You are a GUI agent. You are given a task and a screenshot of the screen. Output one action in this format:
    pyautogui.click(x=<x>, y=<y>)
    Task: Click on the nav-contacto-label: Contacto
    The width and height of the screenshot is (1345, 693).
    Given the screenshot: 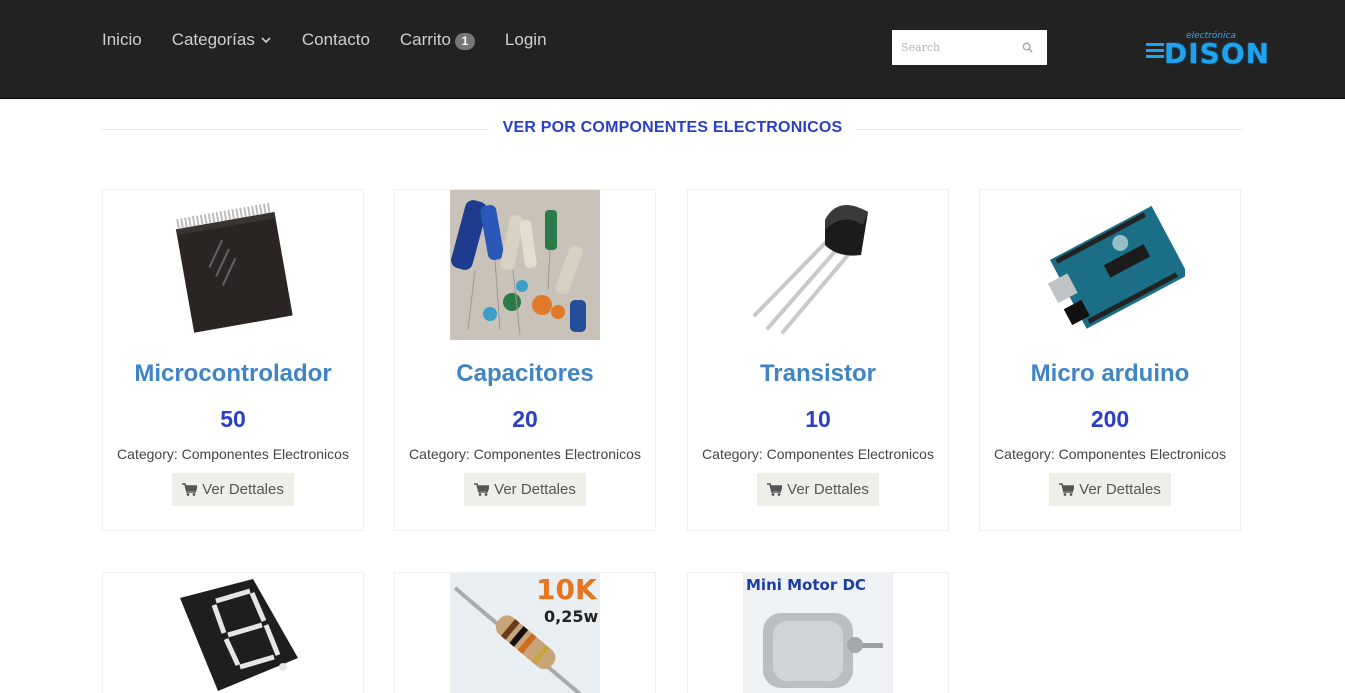 What is the action you would take?
    pyautogui.click(x=335, y=39)
    